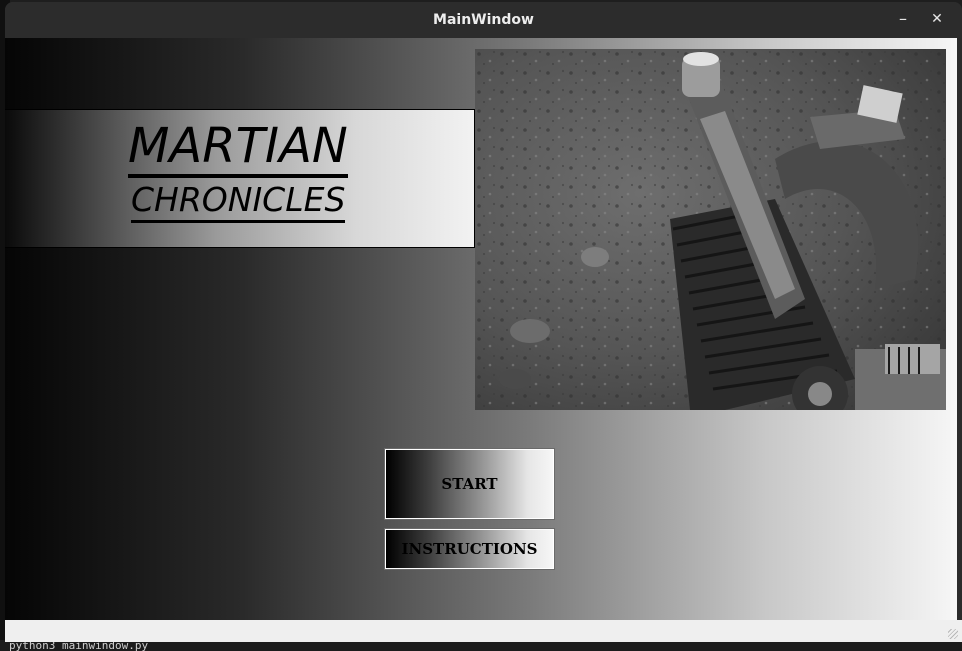  What do you see at coordinates (238, 201) in the screenshot?
I see `game-title-line-2: CHRONICLES` at bounding box center [238, 201].